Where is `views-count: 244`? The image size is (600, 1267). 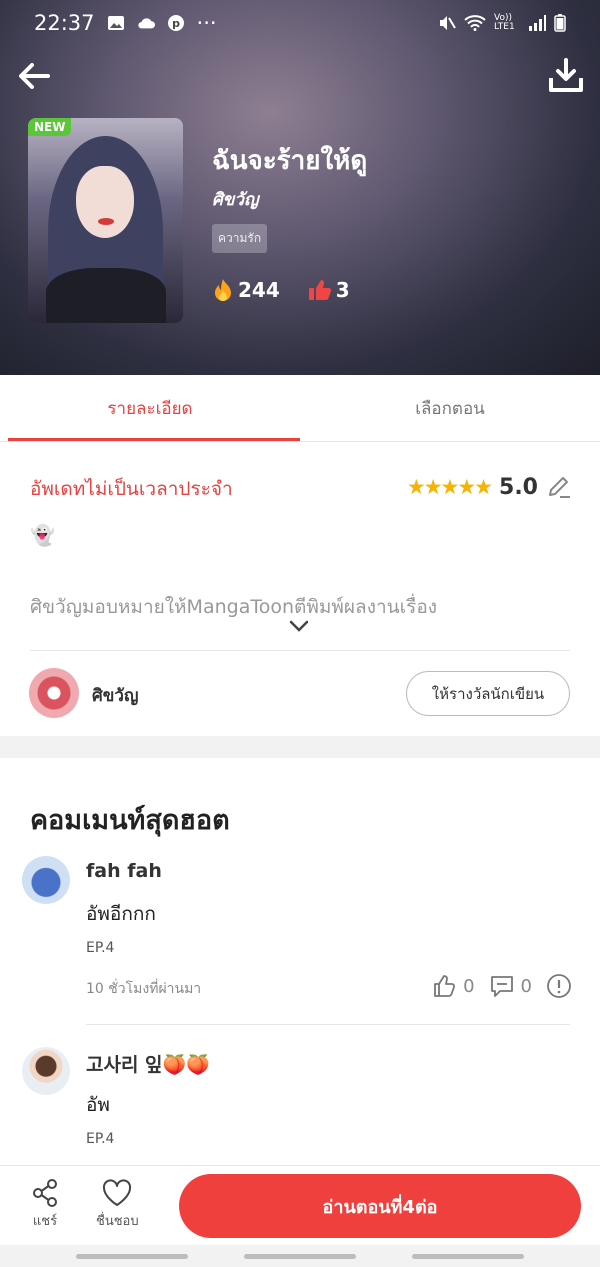
views-count: 244 is located at coordinates (259, 290).